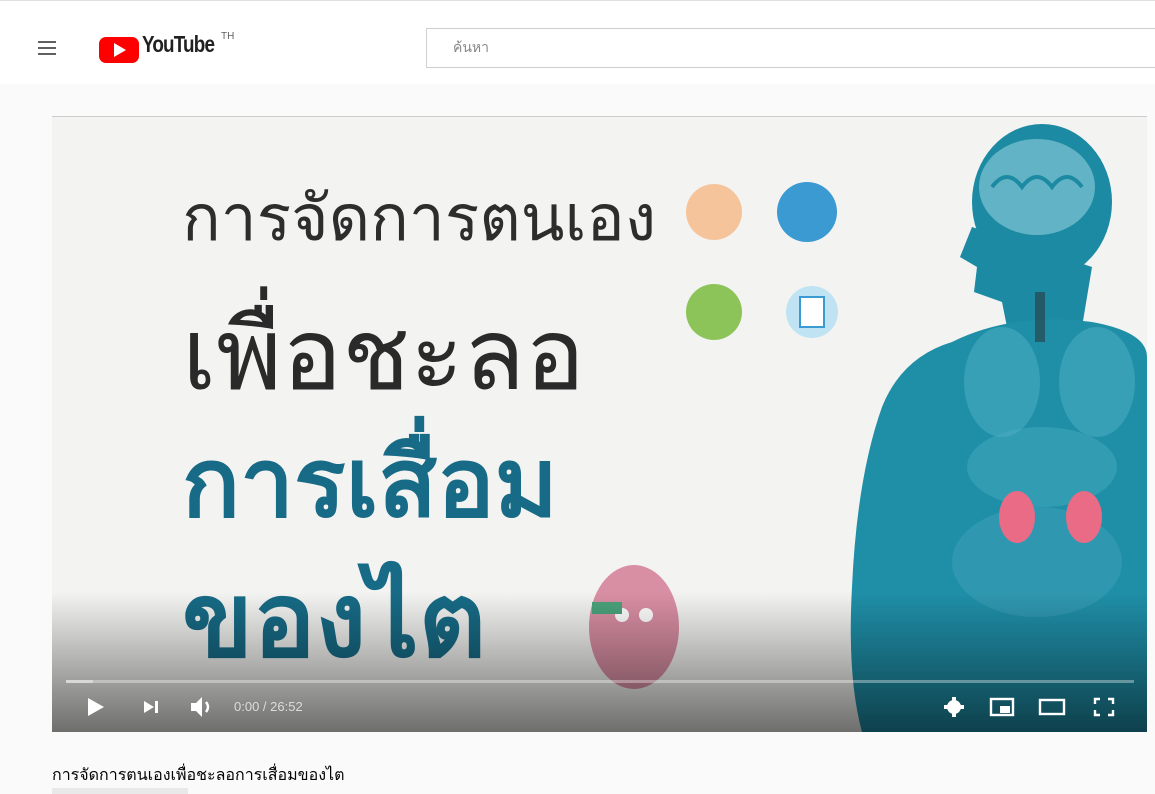 This screenshot has height=794, width=1155. I want to click on play-icon, so click(96, 707).